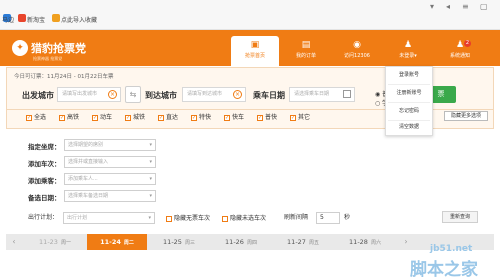 The height and width of the screenshot is (279, 500). Describe the element at coordinates (205, 117) in the screenshot. I see `filter-tekuai-label: 特快` at that location.